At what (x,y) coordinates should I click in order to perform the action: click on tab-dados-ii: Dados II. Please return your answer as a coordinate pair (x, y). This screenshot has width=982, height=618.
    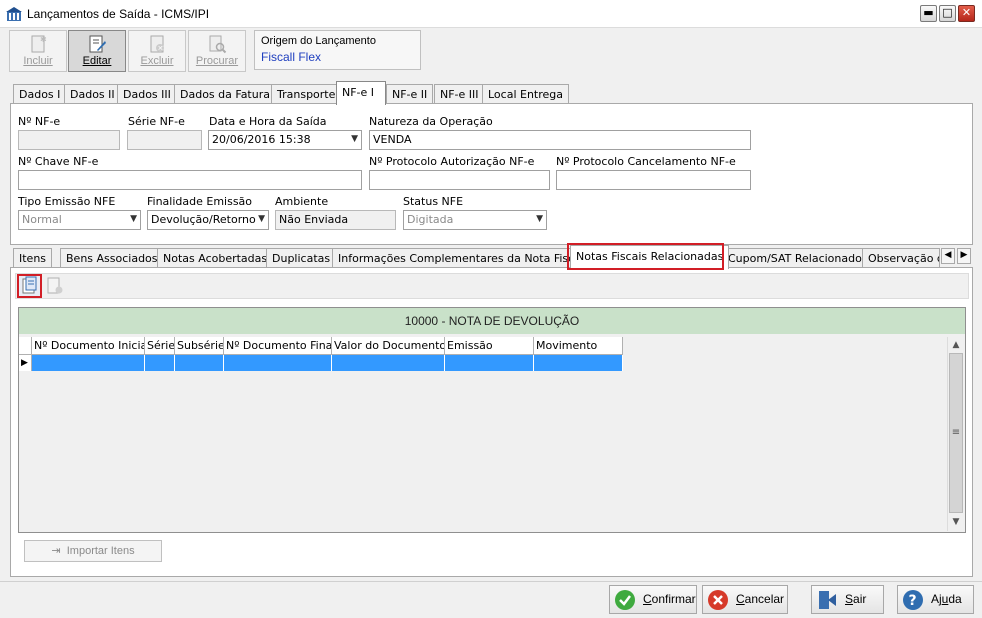
    Looking at the image, I should click on (92, 94).